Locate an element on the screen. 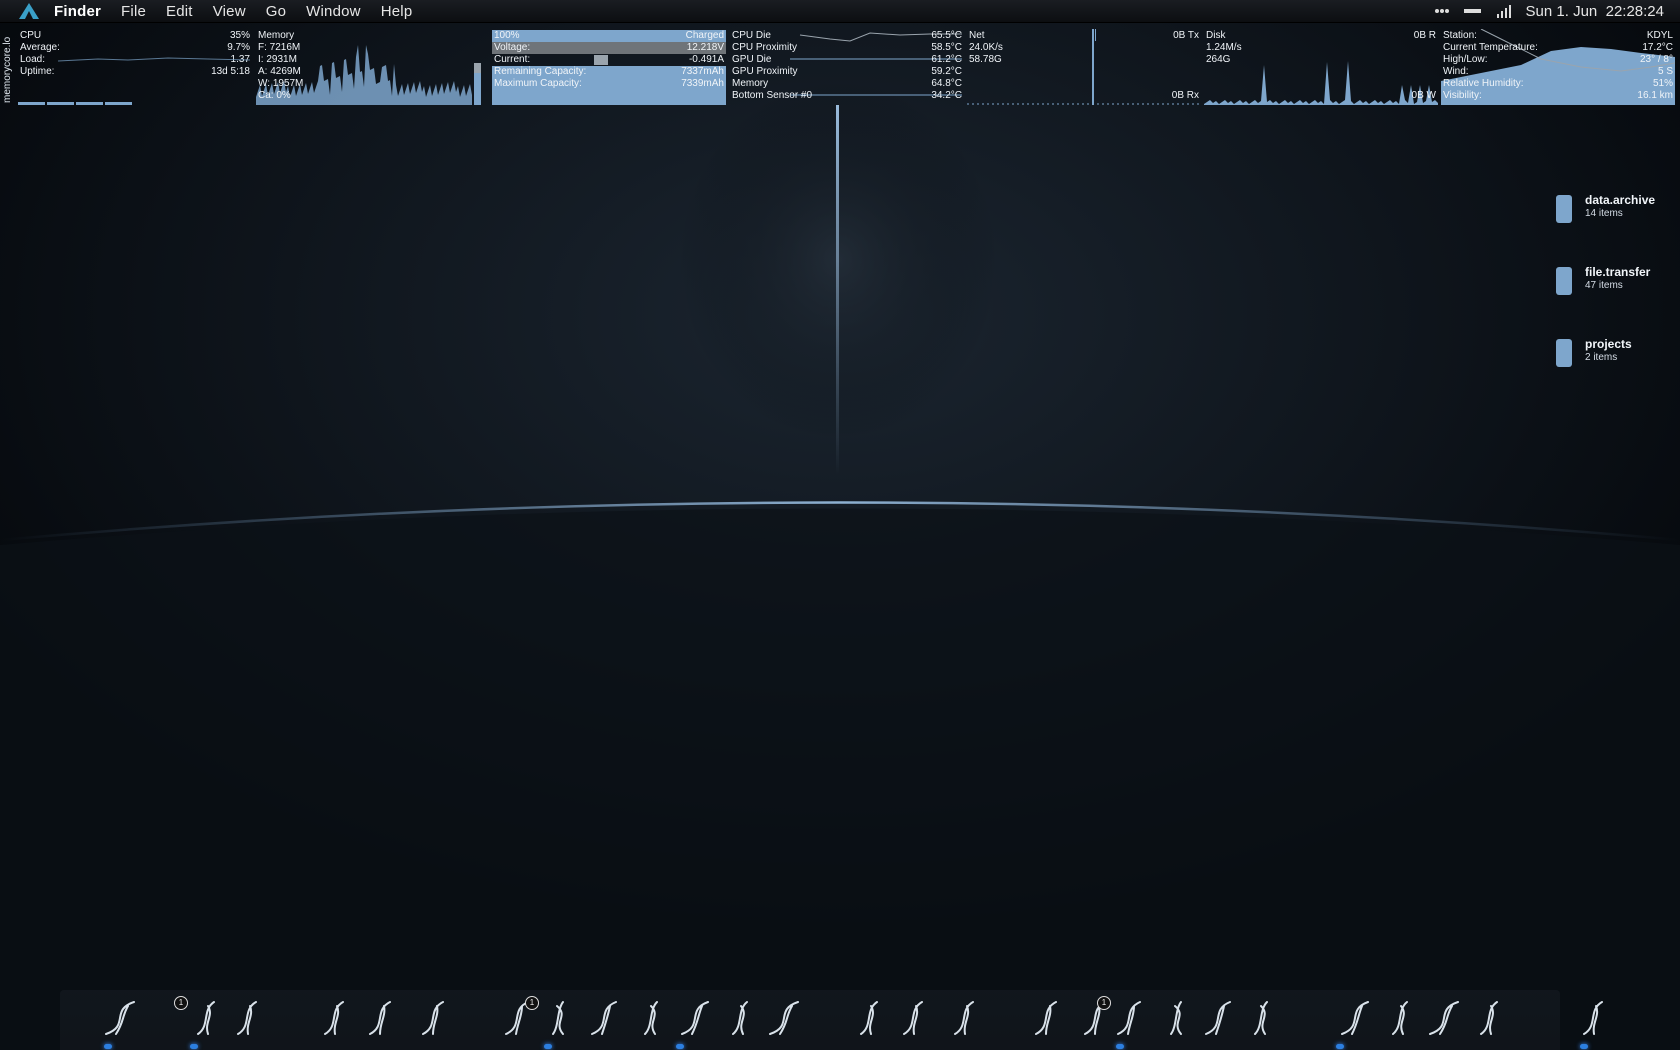  weather-highlow-value: 23° / 8° is located at coordinates (1656, 59).